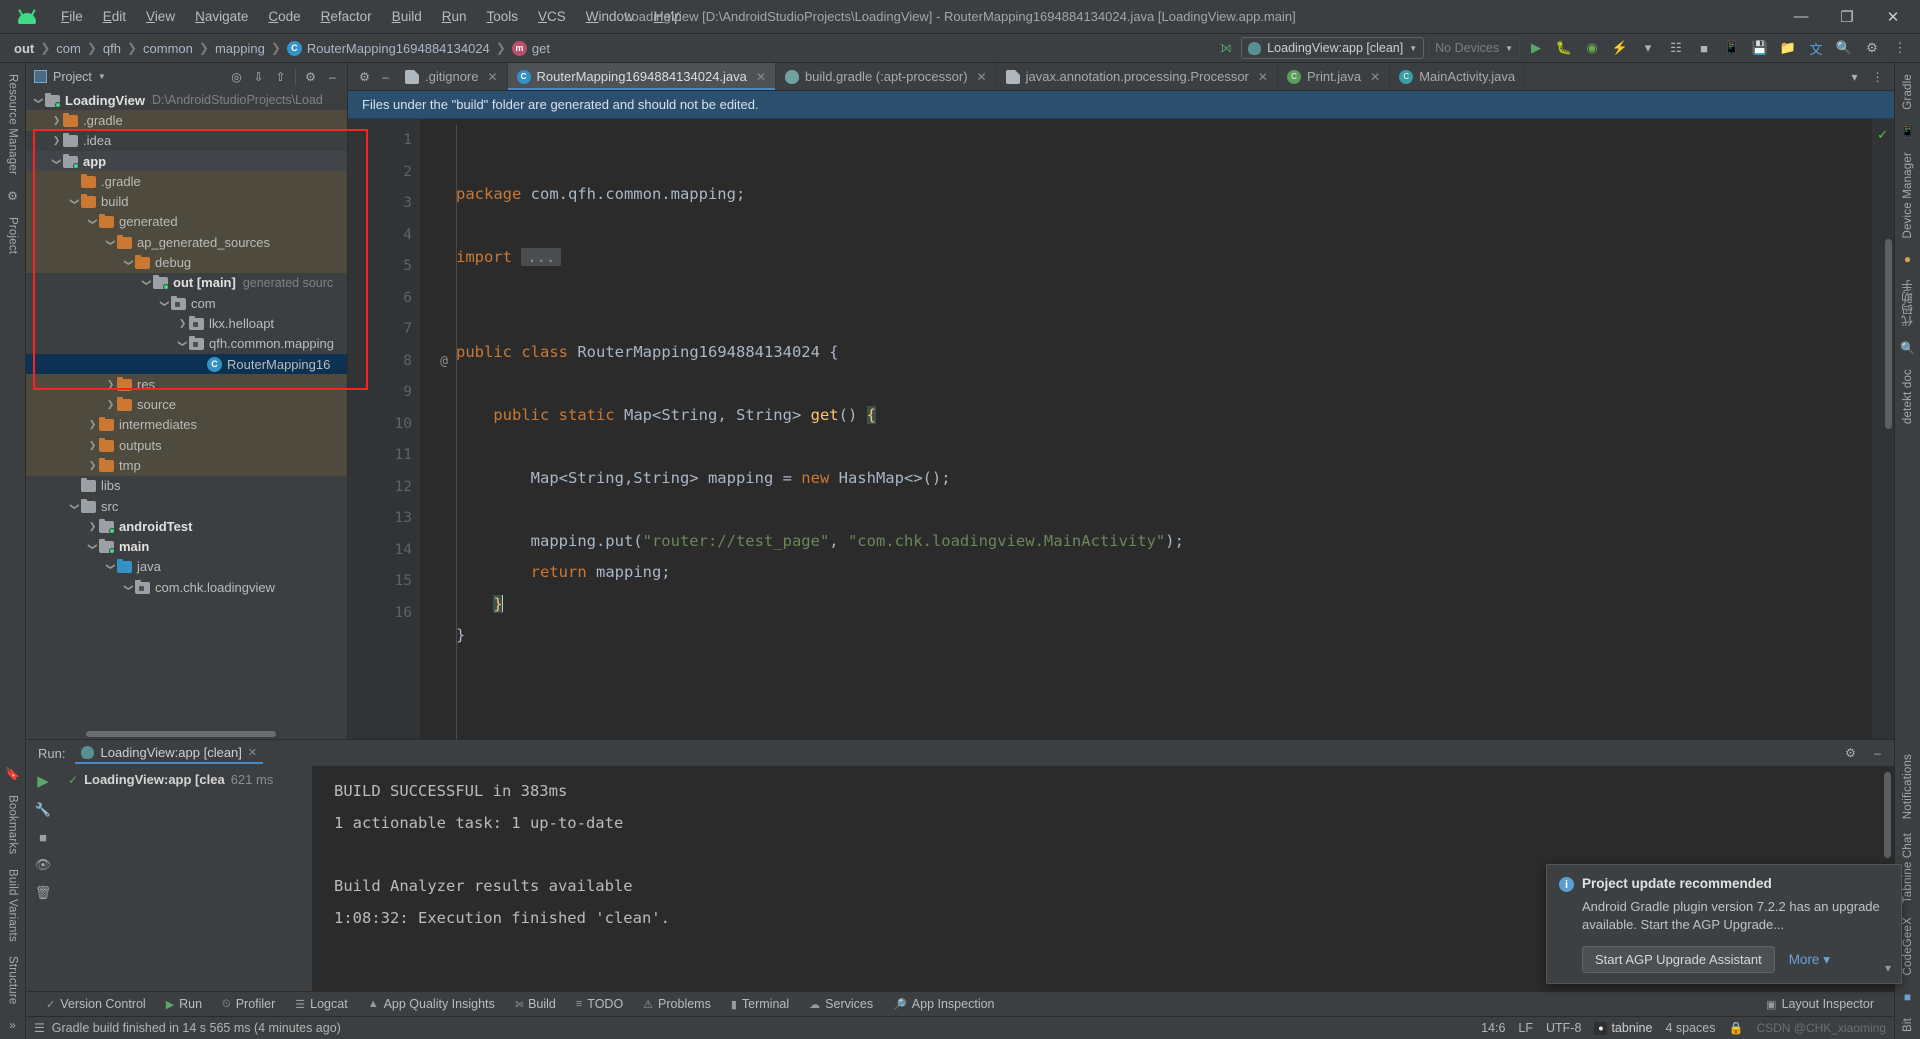 The image size is (1920, 1039). Describe the element at coordinates (431, 1004) in the screenshot. I see `bottom-tab-app-quality-insights: ▲ App Quality Insights` at that location.